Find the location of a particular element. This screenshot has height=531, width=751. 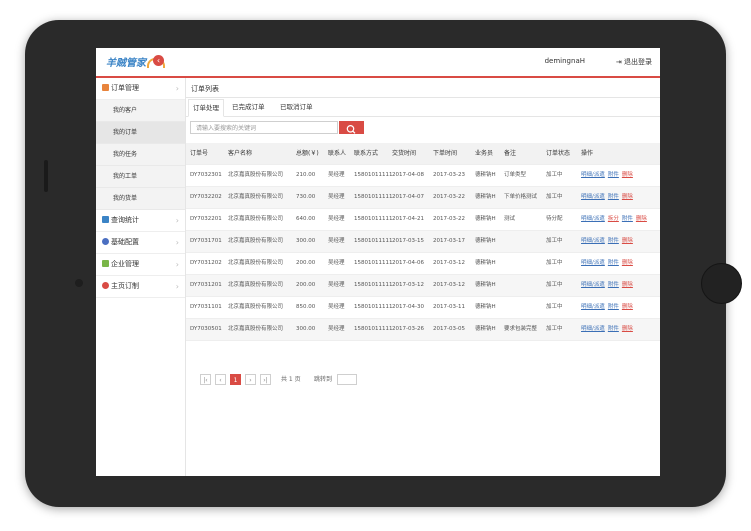

first-page-button: |‹ is located at coordinates (205, 379).